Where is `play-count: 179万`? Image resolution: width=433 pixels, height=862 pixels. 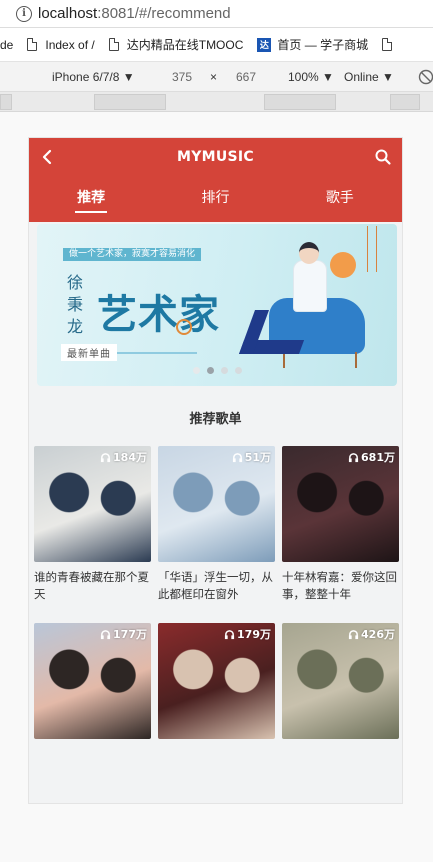
play-count: 179万 is located at coordinates (247, 634).